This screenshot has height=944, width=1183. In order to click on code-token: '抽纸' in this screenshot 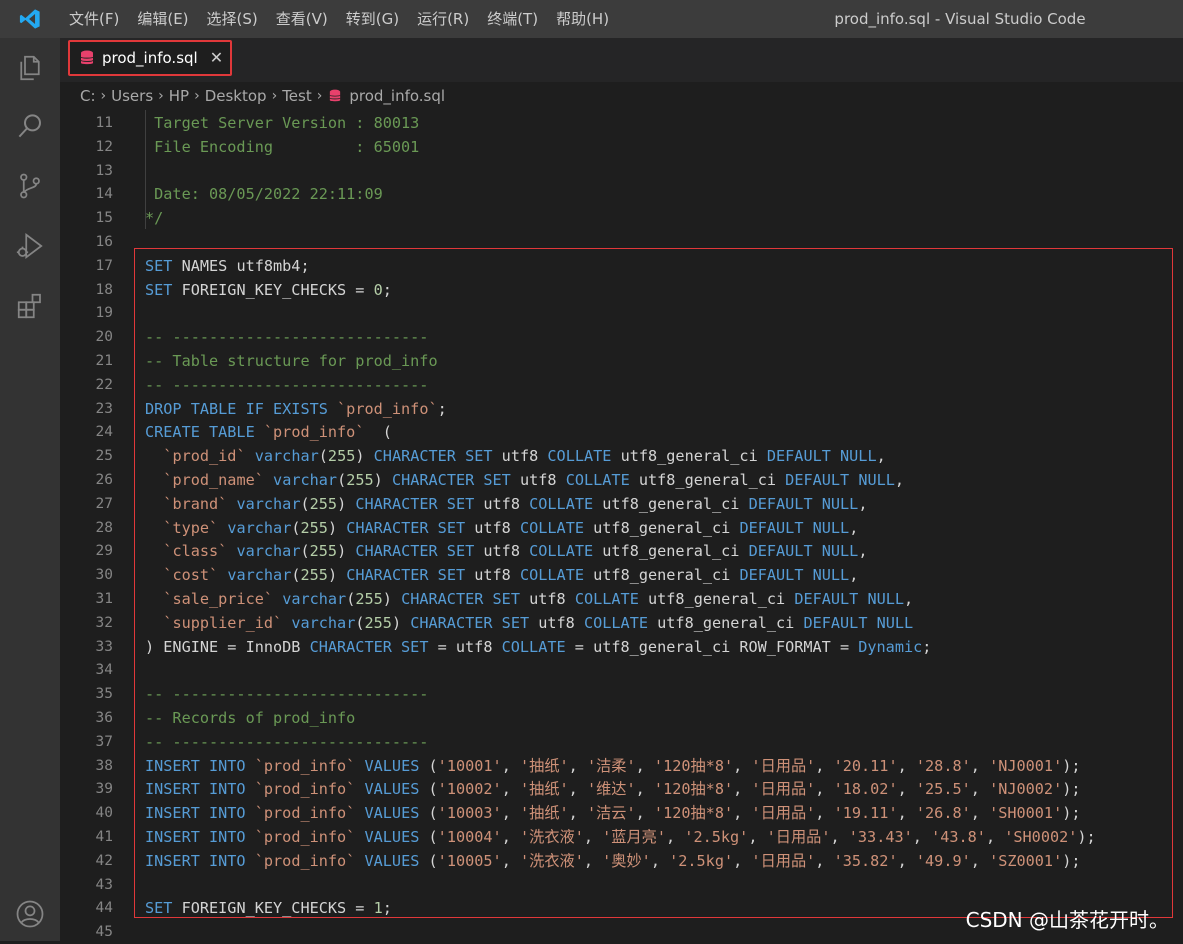, I will do `click(544, 789)`.